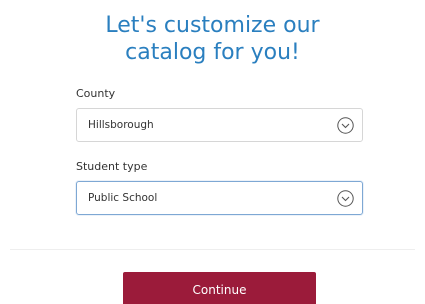 This screenshot has height=304, width=425. I want to click on divider, so click(212, 249).